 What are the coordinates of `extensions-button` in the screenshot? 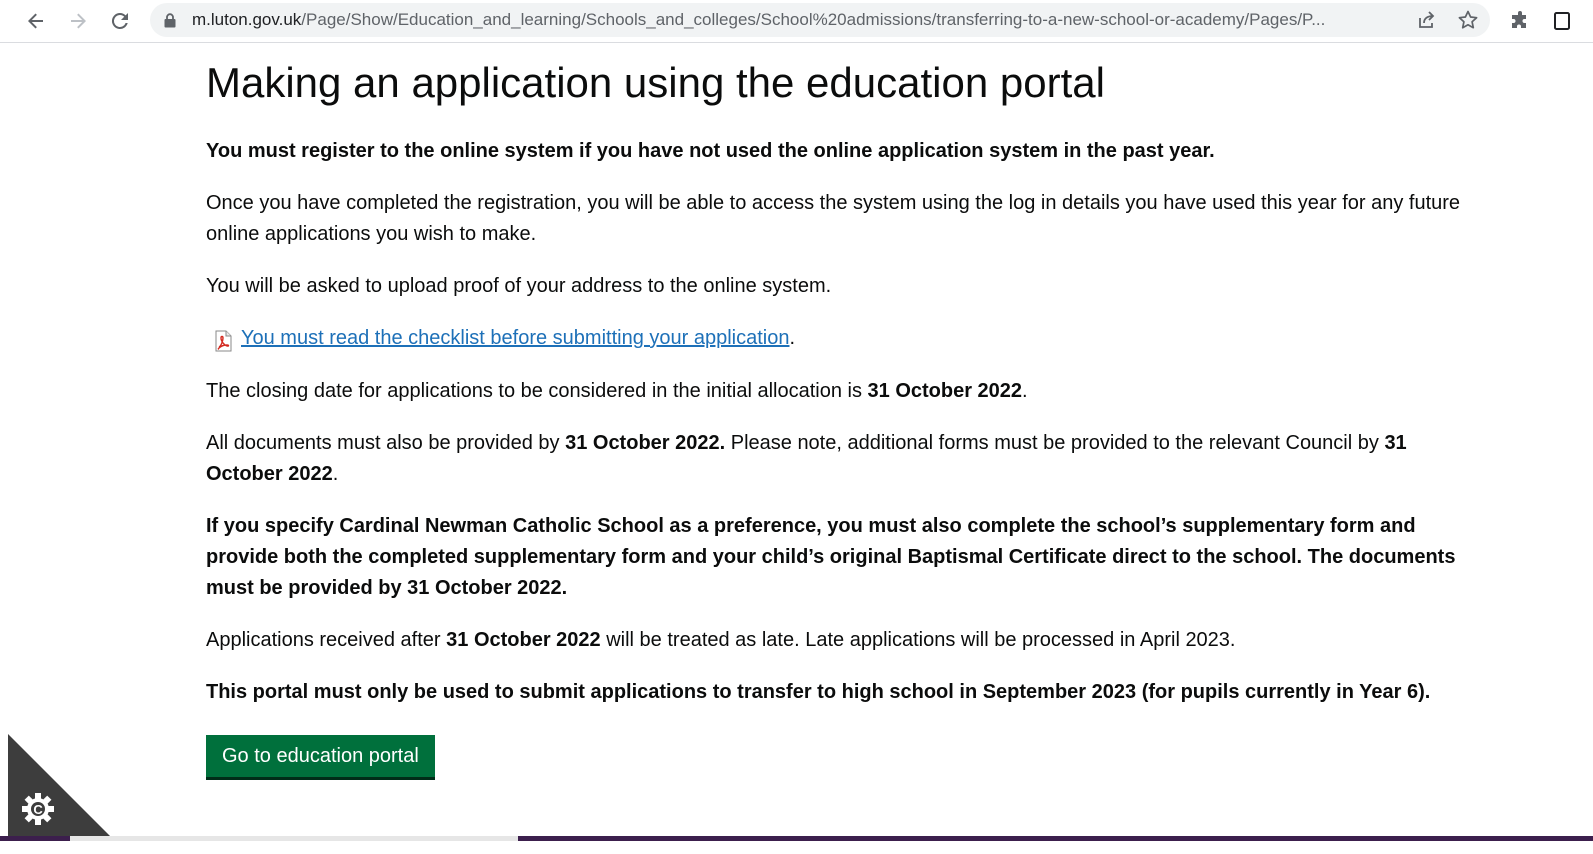 It's located at (1520, 21).